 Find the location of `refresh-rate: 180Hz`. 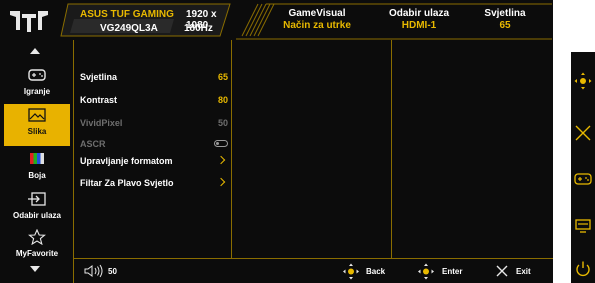

refresh-rate: 180Hz is located at coordinates (198, 28).